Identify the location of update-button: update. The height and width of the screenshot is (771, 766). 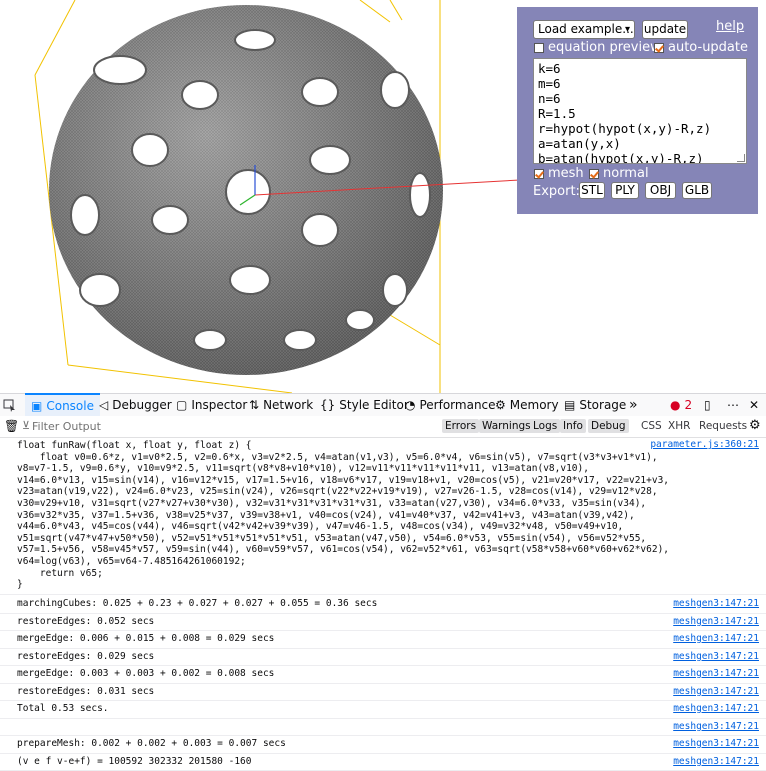
(665, 29).